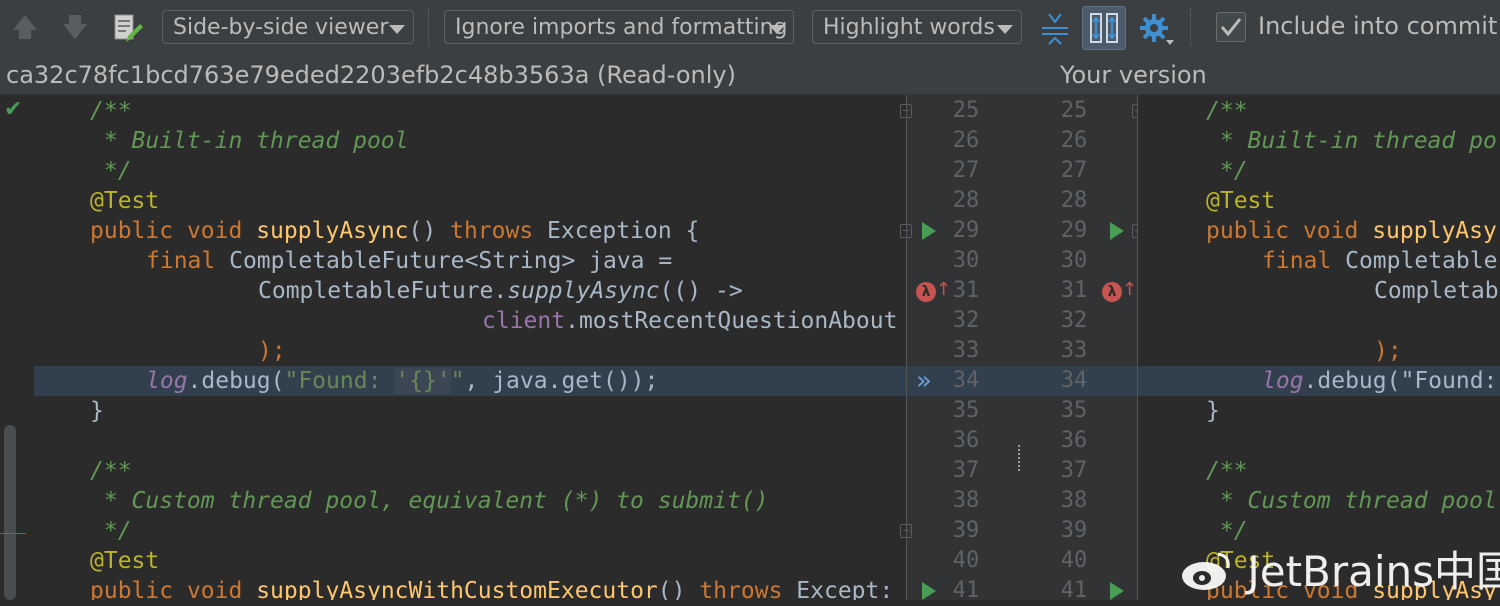 This screenshot has width=1500, height=606. Describe the element at coordinates (10, 512) in the screenshot. I see `vertical-scrollbar` at that location.